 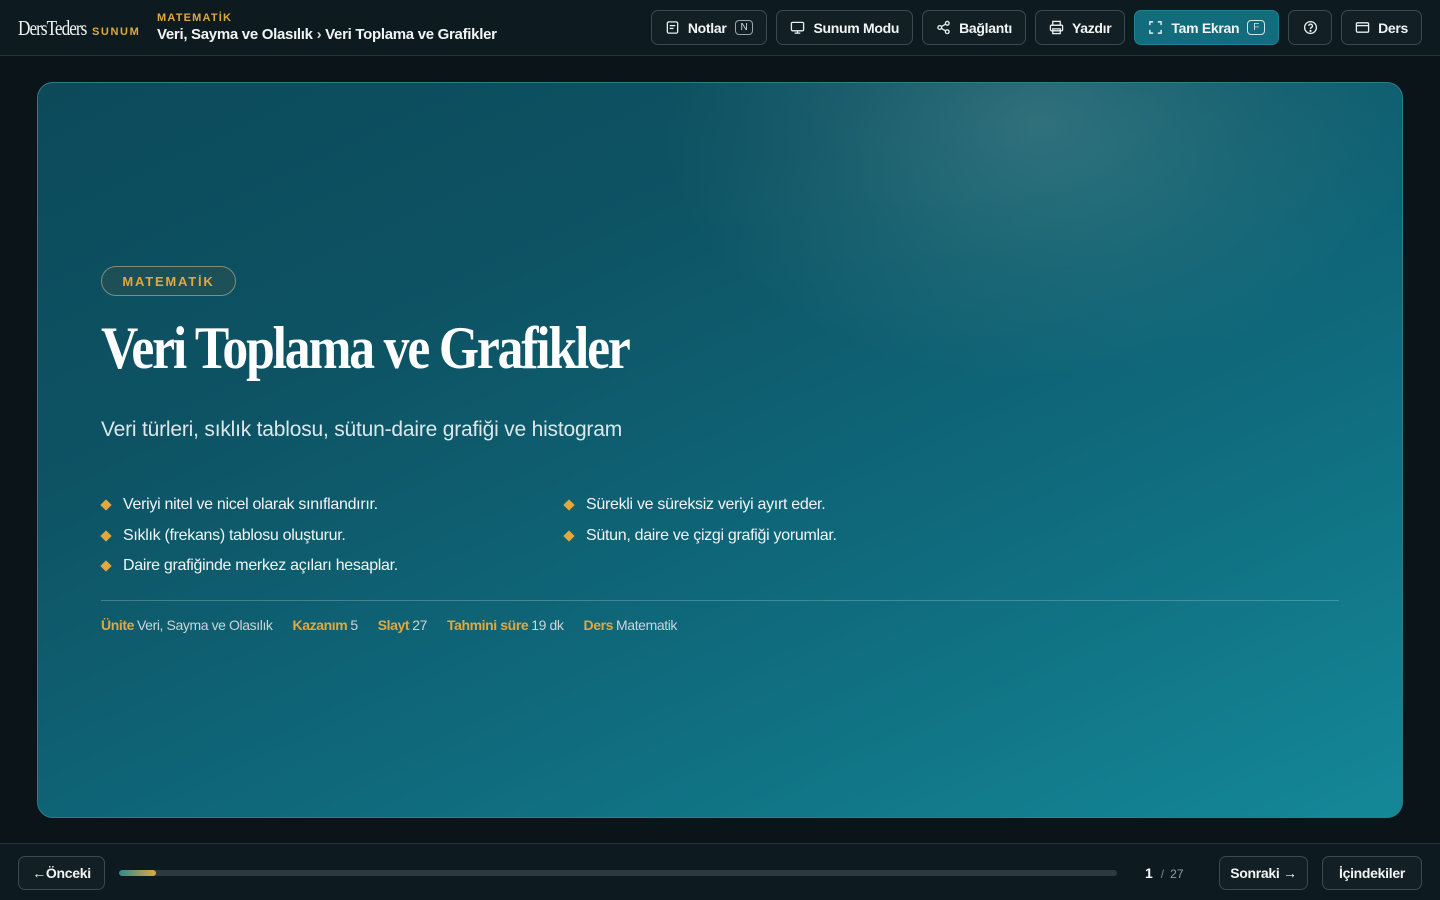 What do you see at coordinates (1372, 873) in the screenshot?
I see `table-of-contents-button: İçindekiler` at bounding box center [1372, 873].